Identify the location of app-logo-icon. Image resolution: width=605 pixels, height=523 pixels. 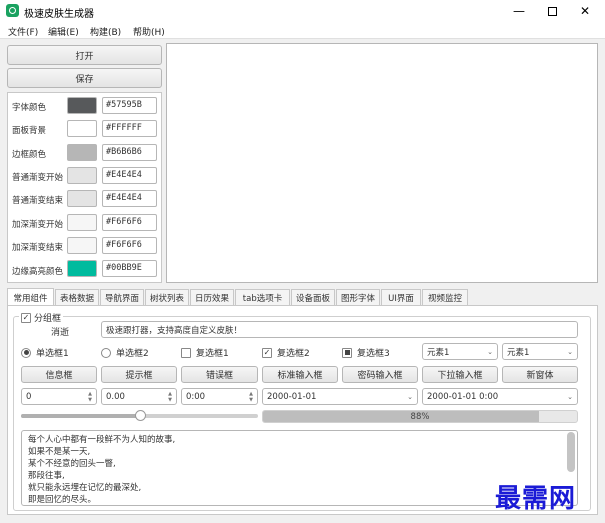
(12, 10).